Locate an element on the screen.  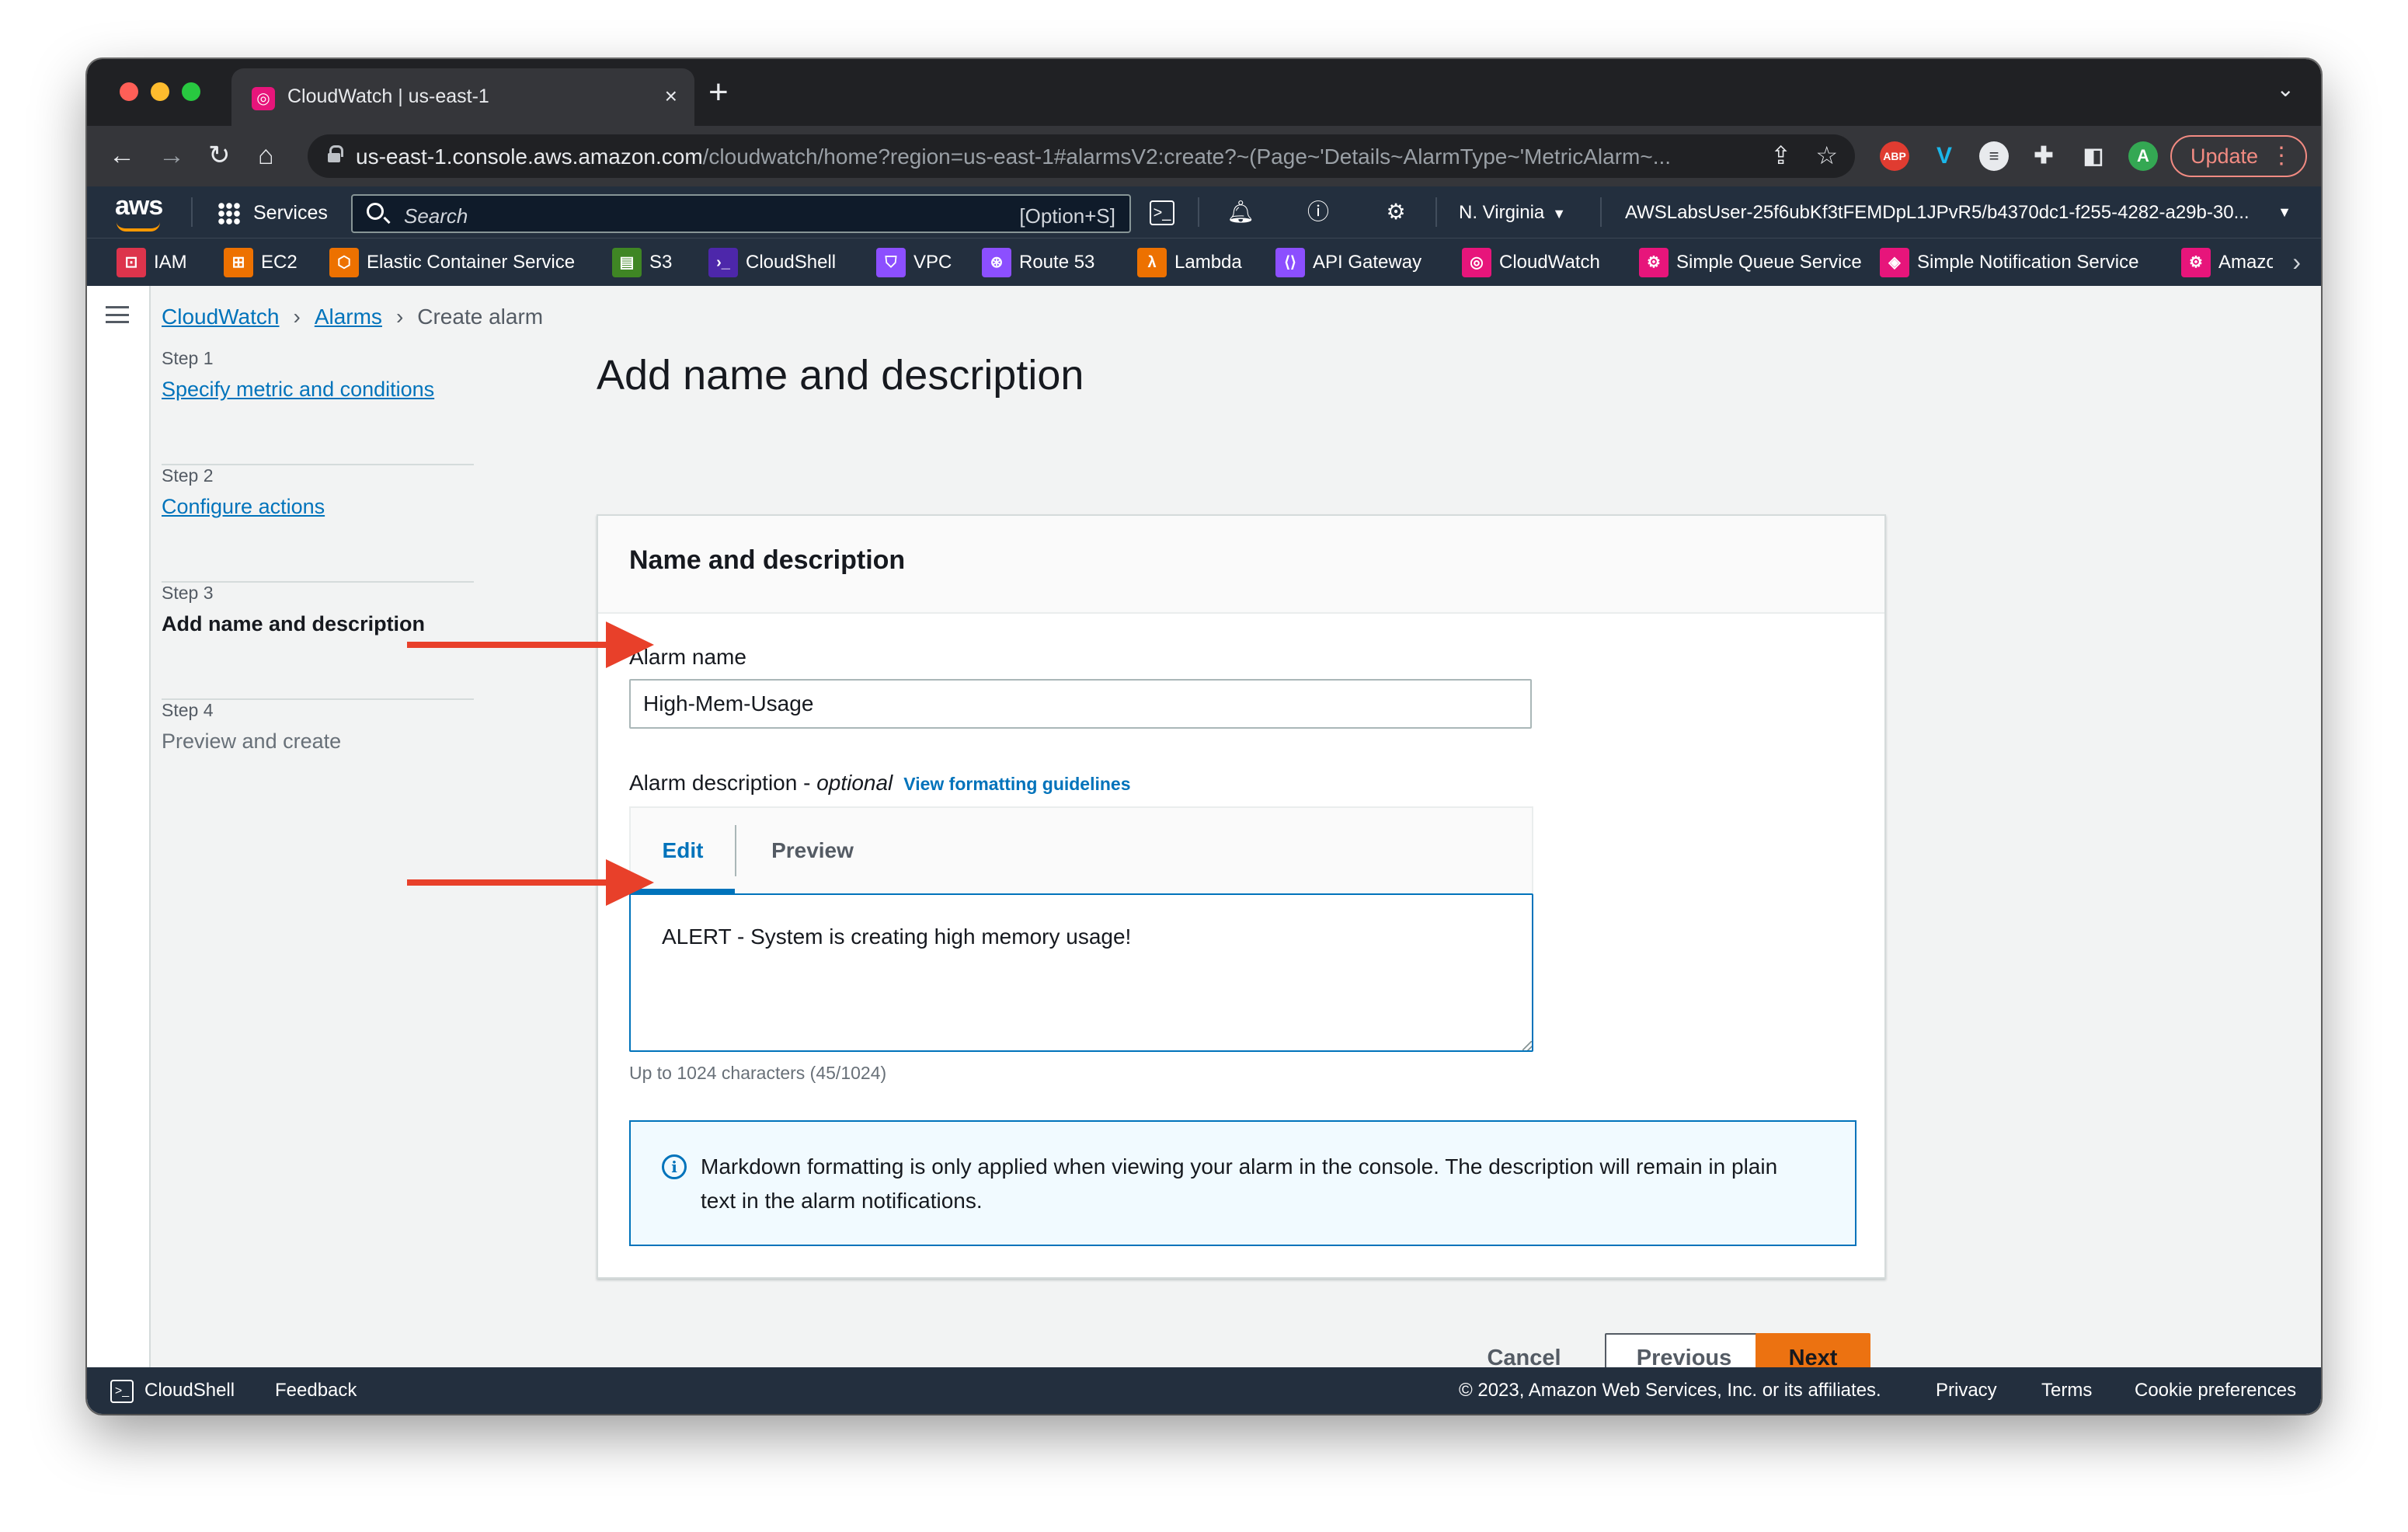
step-number: Step 2 is located at coordinates (188, 476).